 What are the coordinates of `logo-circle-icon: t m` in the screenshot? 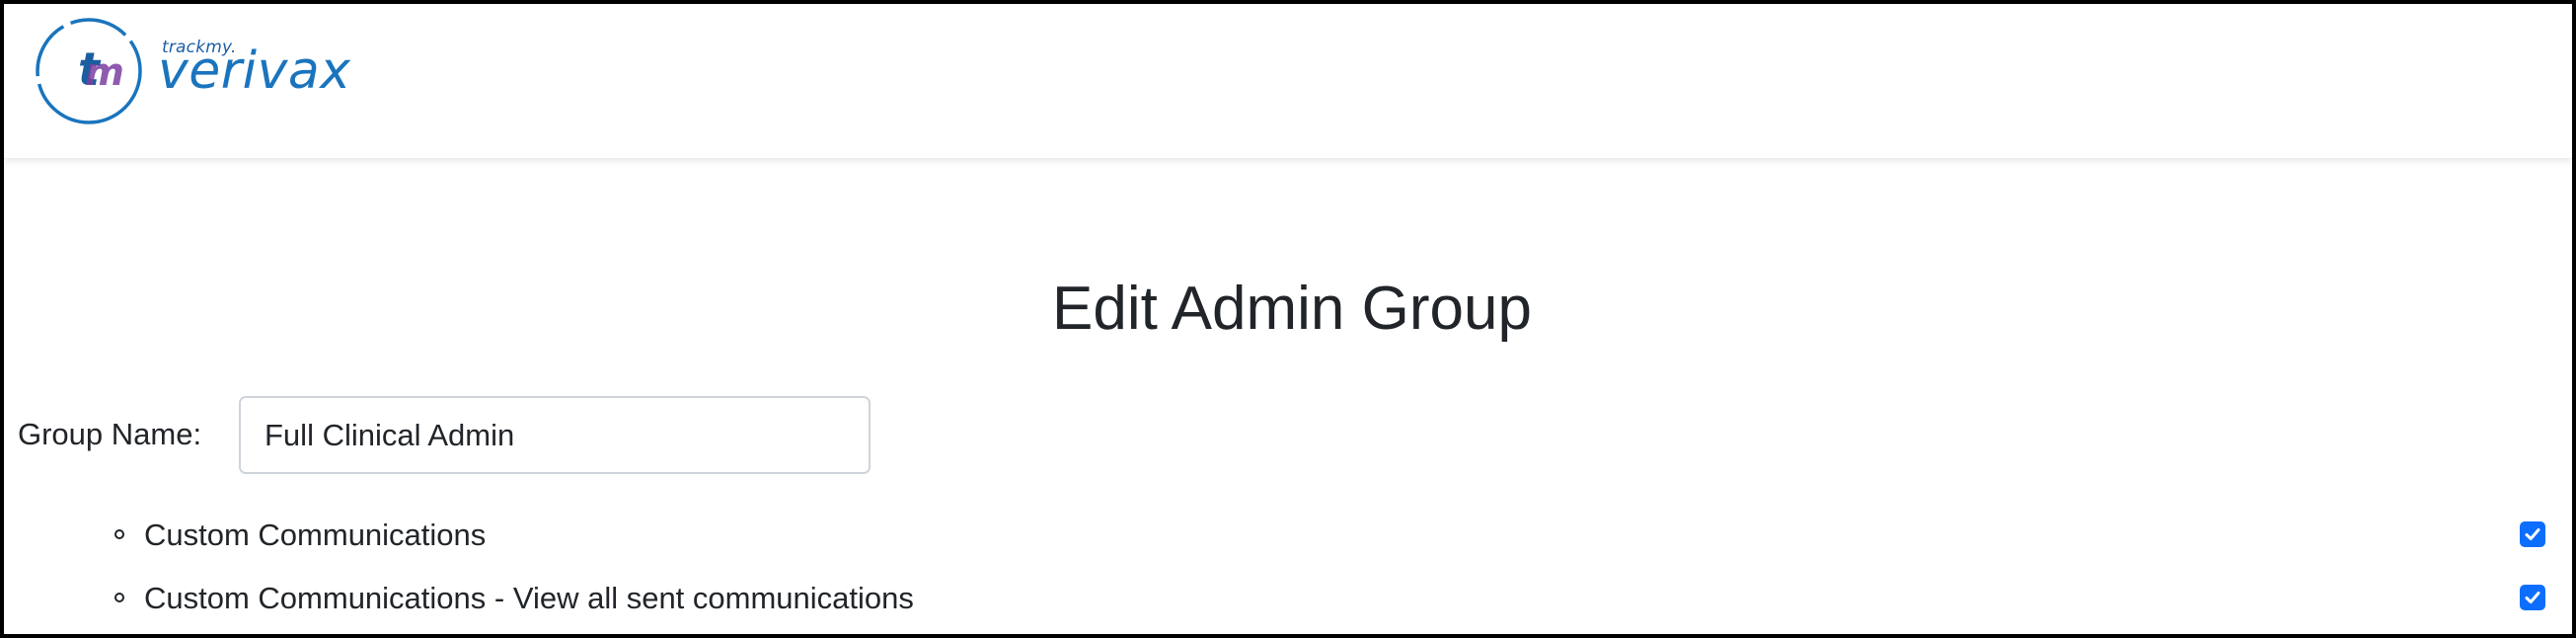 It's located at (89, 71).